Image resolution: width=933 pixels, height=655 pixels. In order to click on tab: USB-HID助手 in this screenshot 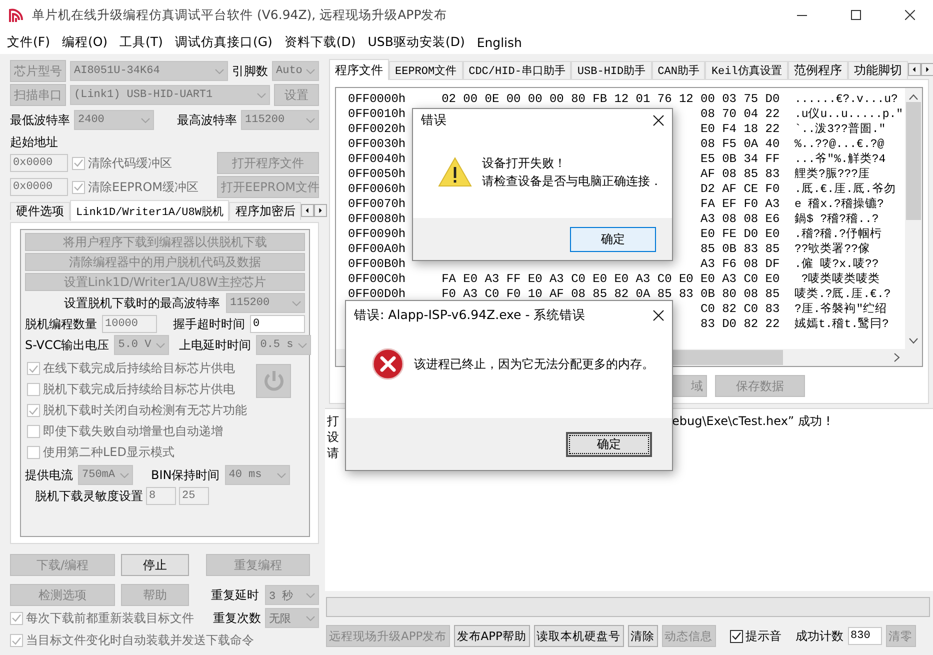, I will do `click(611, 70)`.